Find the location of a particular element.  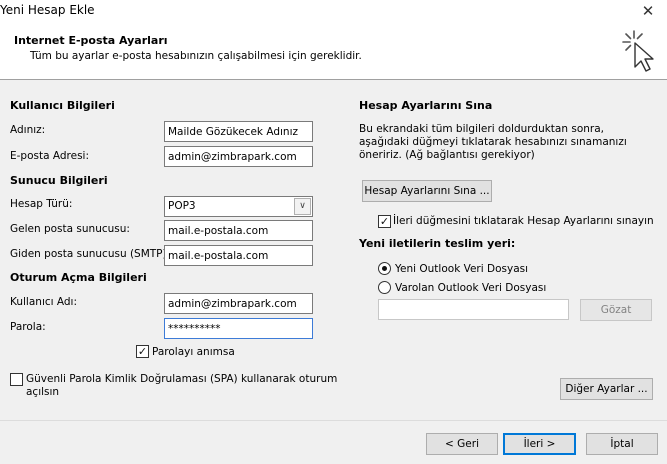

remember-password-label: Parolayı anımsa is located at coordinates (193, 352).